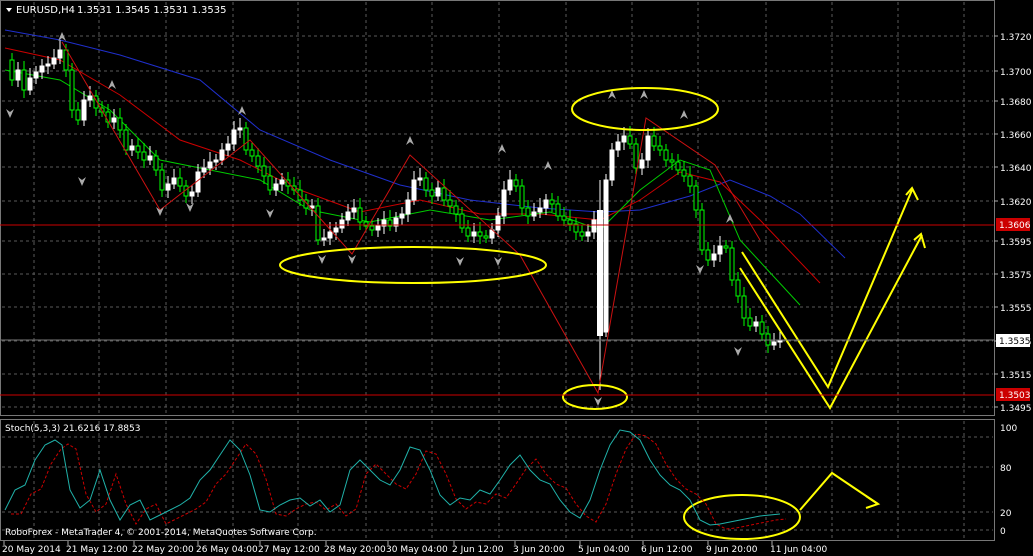 The image size is (1033, 556). What do you see at coordinates (1016, 73) in the screenshot?
I see `price-tick-label: 1.3700` at bounding box center [1016, 73].